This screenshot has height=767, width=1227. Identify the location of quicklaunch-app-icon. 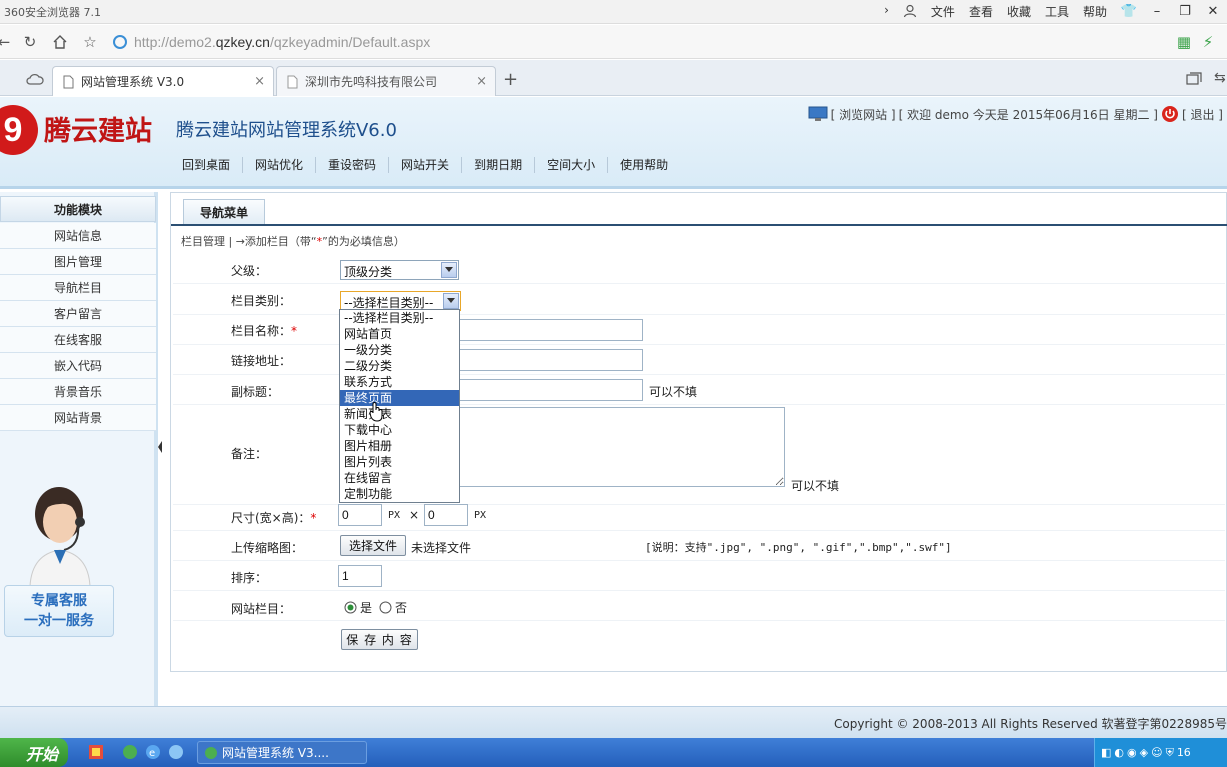
(96, 753).